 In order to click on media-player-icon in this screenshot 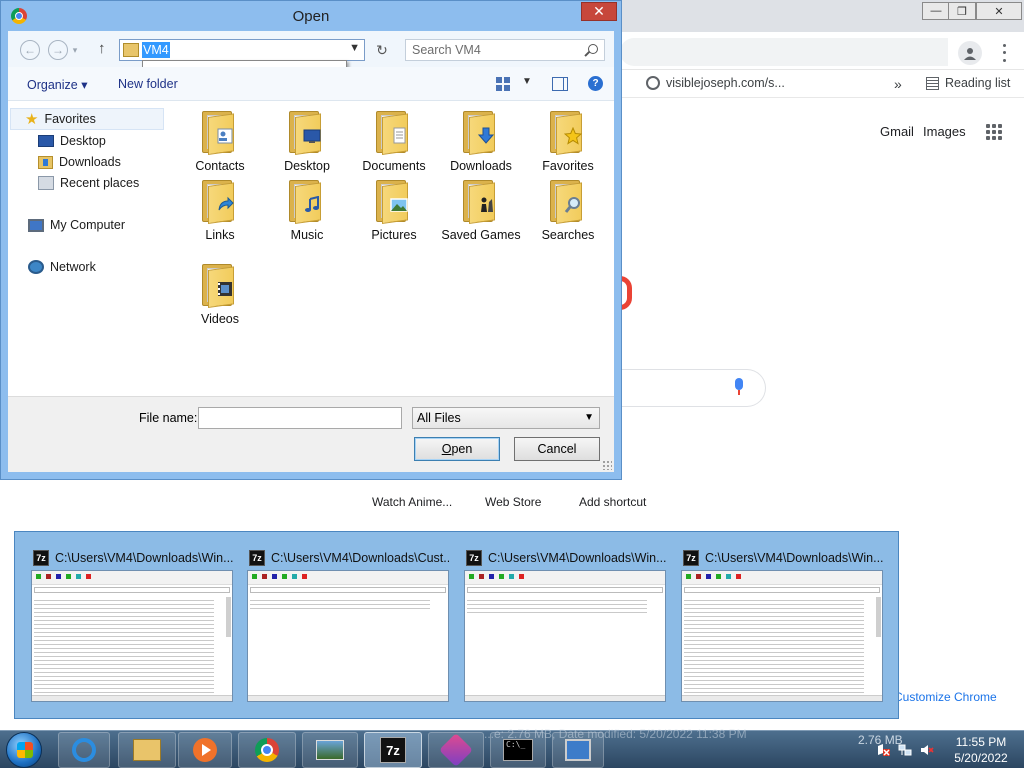, I will do `click(205, 750)`.